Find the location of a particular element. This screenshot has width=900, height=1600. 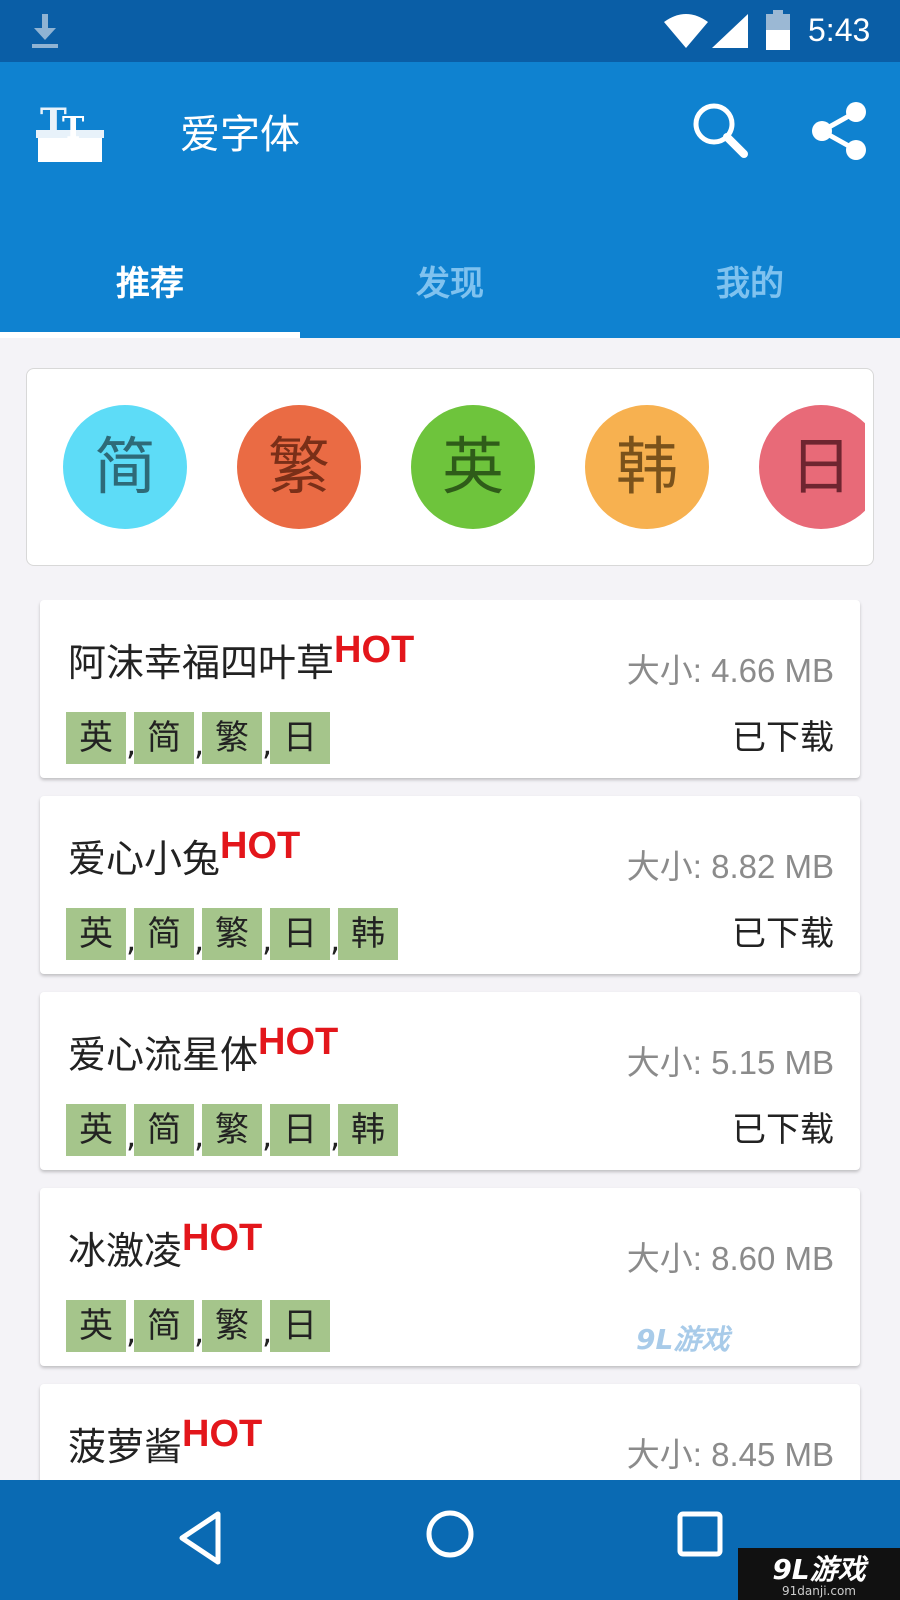

font-size: 大小: 4.66 MB is located at coordinates (730, 670).